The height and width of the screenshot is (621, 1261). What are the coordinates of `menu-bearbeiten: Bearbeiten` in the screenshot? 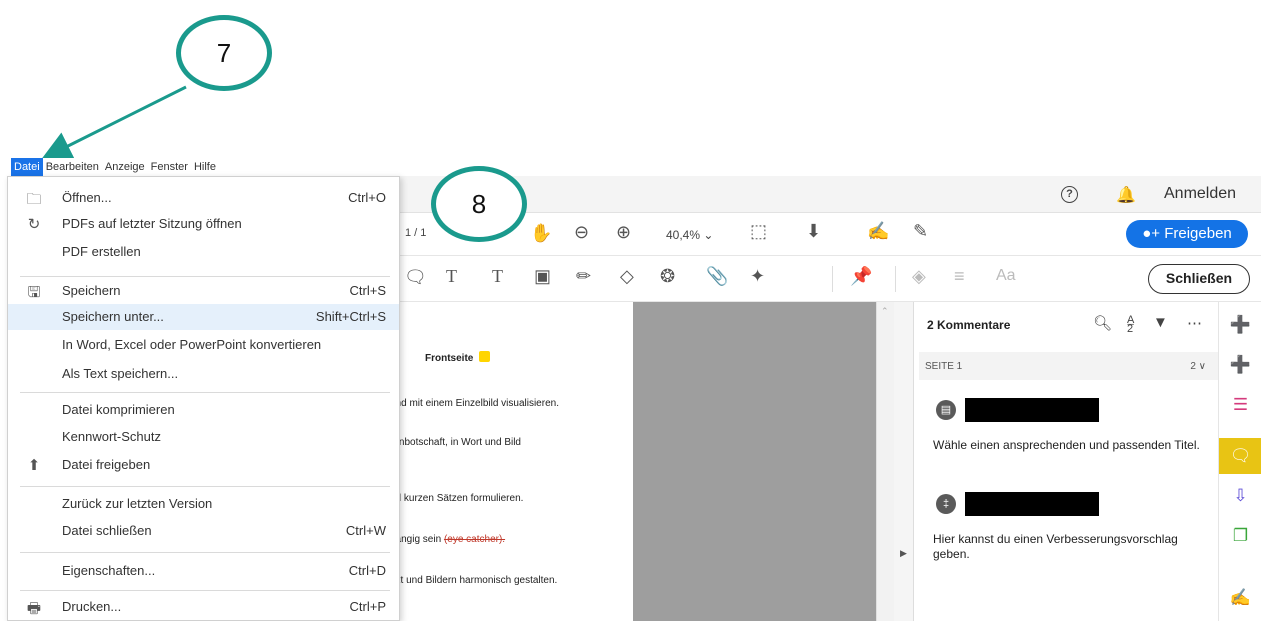 It's located at (72, 167).